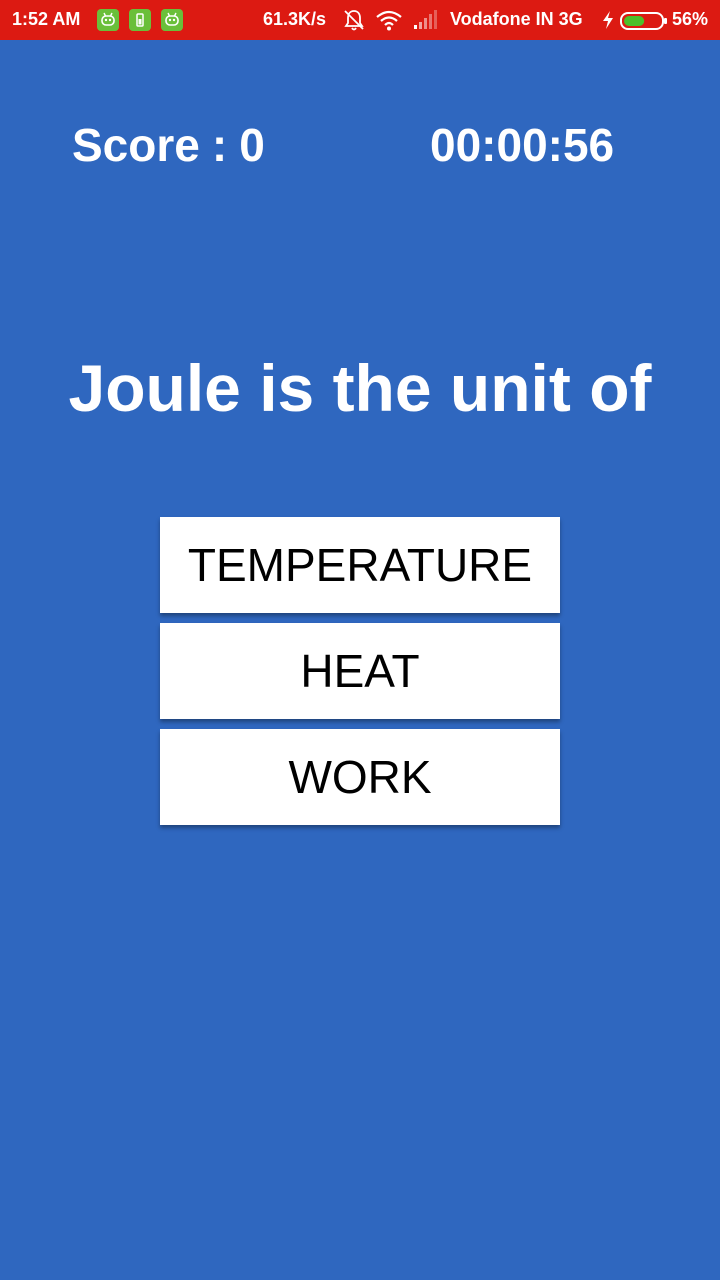  Describe the element at coordinates (360, 388) in the screenshot. I see `question-text: Joule is the unit of` at that location.